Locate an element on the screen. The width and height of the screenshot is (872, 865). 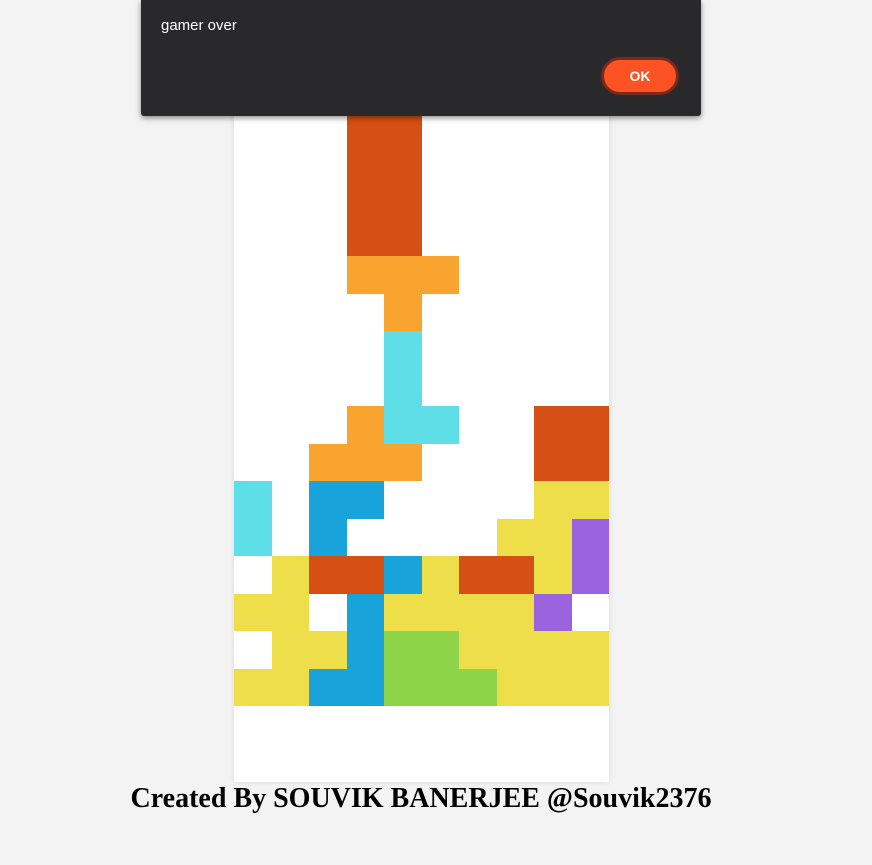
alert-dialog: gamer over OK is located at coordinates (421, 58).